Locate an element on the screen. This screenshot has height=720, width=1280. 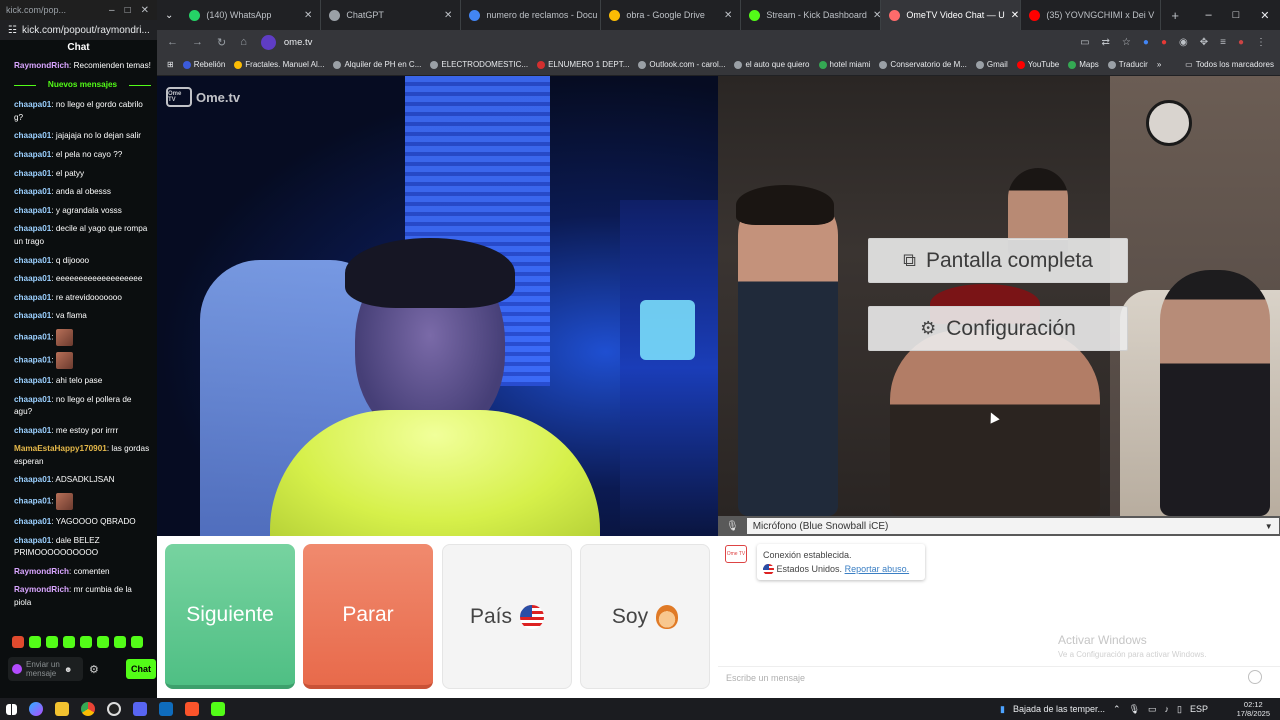
profile-avatar: ● is located at coordinates (1241, 42).